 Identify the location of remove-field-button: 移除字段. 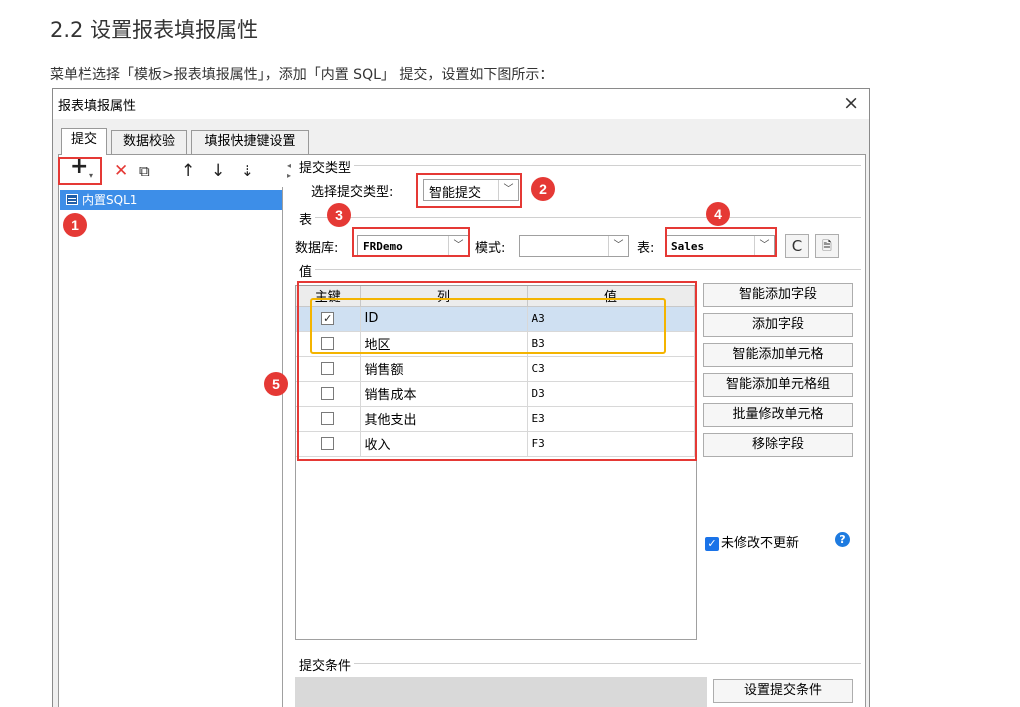
(778, 445).